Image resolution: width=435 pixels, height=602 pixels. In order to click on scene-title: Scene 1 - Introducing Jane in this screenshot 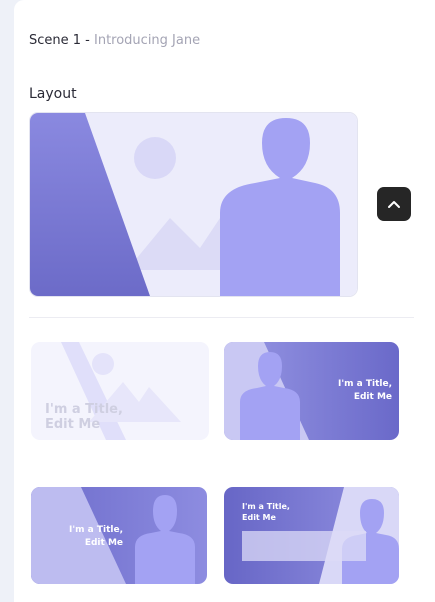, I will do `click(114, 40)`.